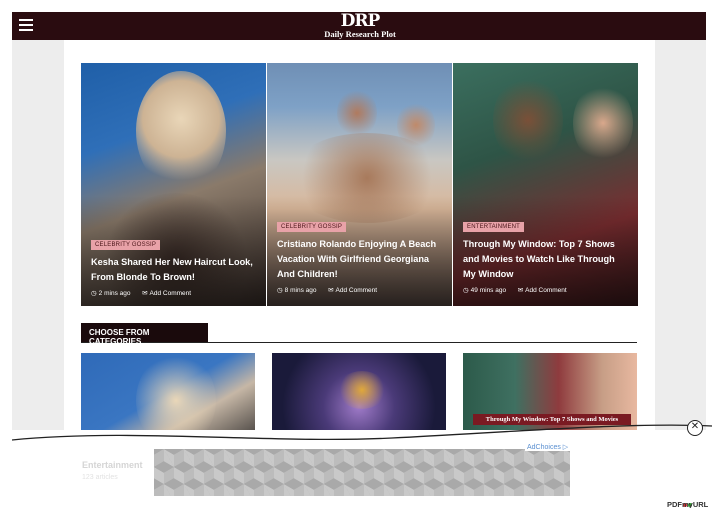  Describe the element at coordinates (688, 504) in the screenshot. I see `watermark-text: PDFmyURL` at that location.